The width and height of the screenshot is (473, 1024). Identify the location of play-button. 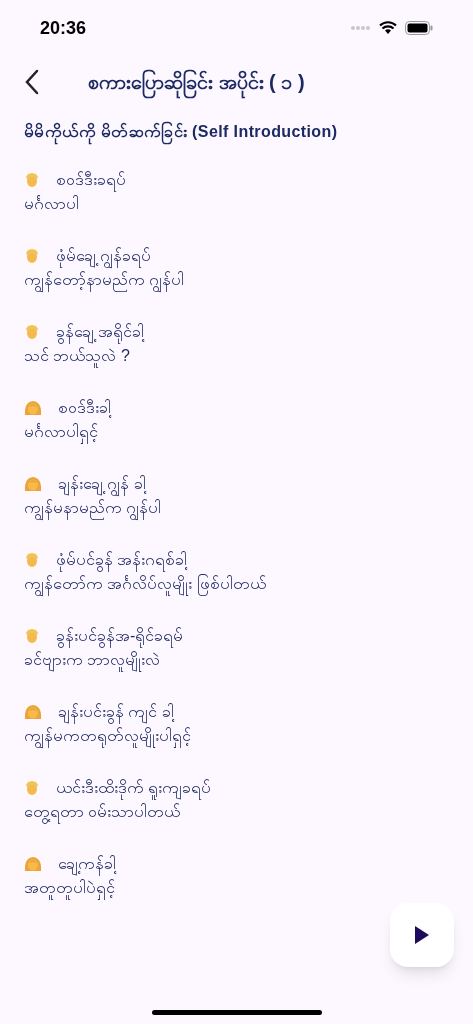
(422, 935).